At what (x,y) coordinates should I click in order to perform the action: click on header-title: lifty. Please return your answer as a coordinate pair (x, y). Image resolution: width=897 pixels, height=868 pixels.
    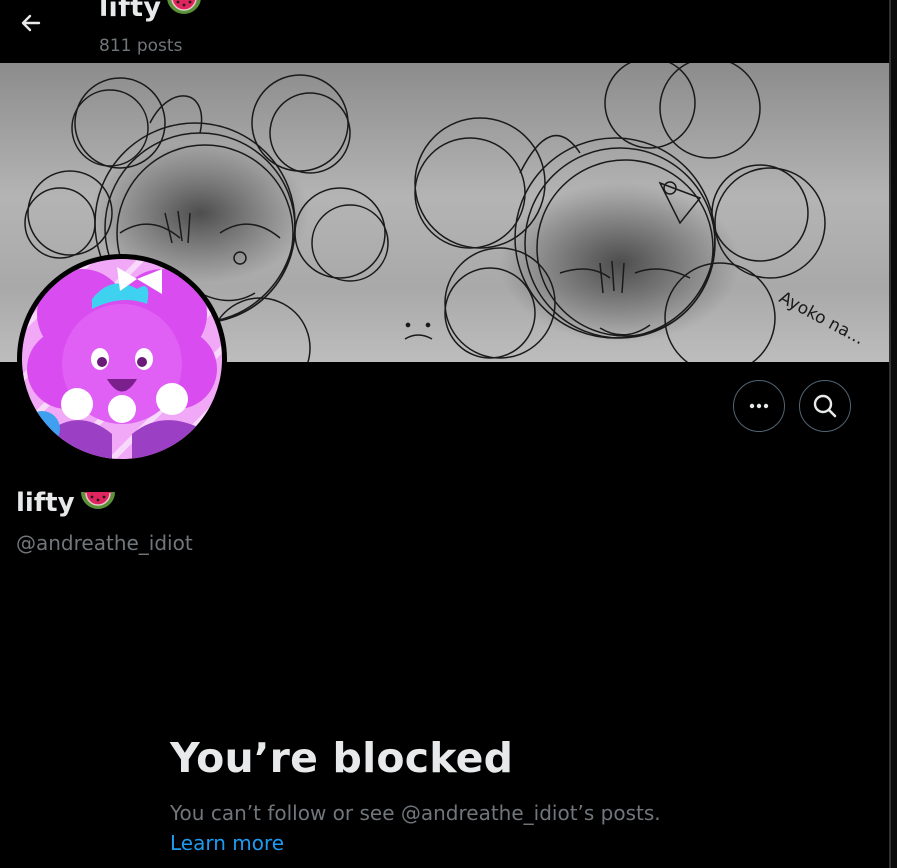
    Looking at the image, I should click on (150, 12).